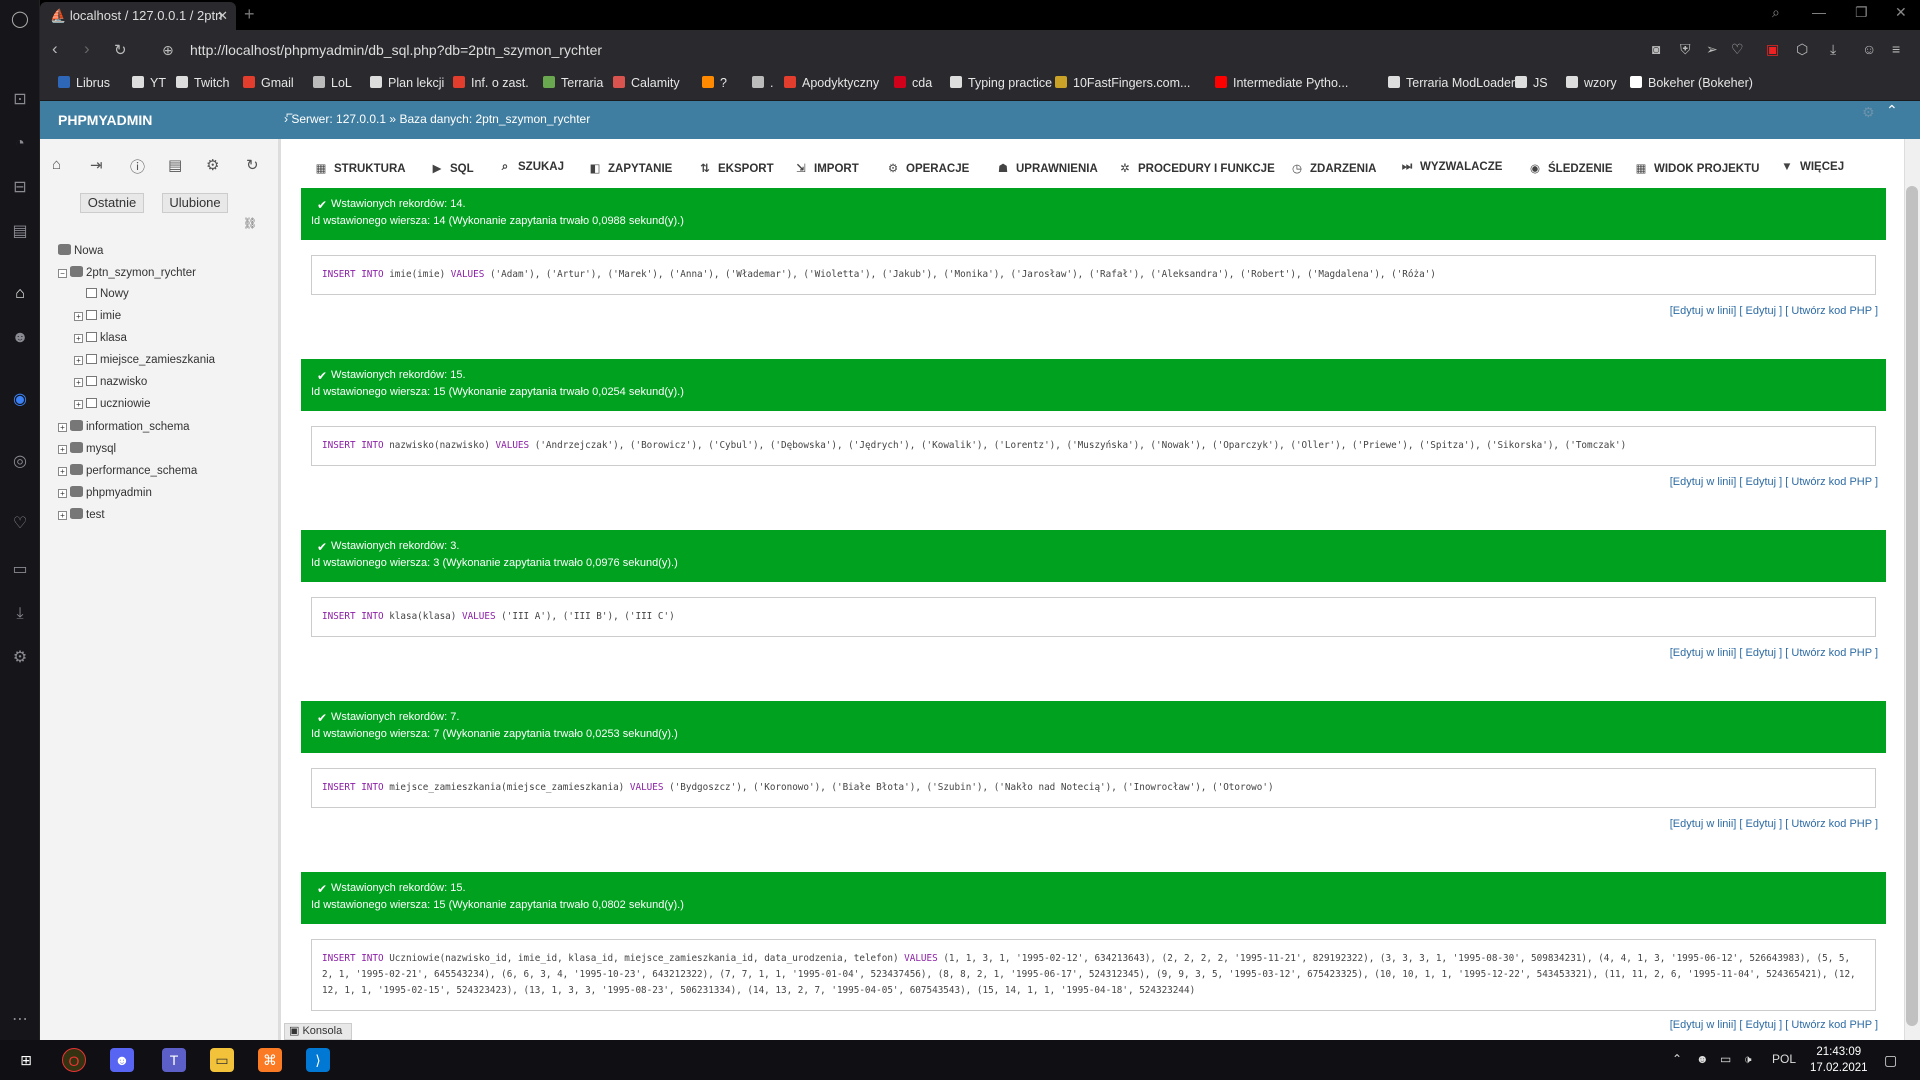  I want to click on shield-icon: ⛨, so click(1685, 49).